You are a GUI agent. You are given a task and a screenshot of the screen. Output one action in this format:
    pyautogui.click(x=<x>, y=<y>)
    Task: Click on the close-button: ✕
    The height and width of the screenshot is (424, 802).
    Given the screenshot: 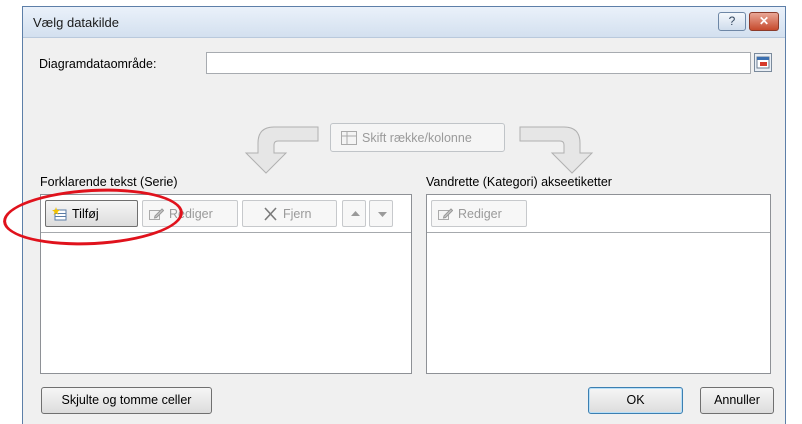 What is the action you would take?
    pyautogui.click(x=764, y=21)
    